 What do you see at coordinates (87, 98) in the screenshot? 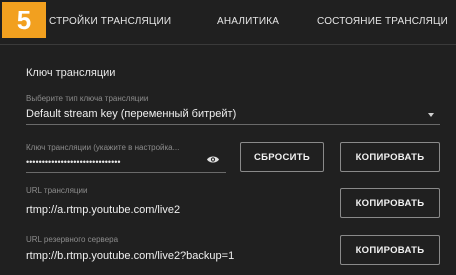
I see `stream-key-type-label: Выберите тип ключа трансляции` at bounding box center [87, 98].